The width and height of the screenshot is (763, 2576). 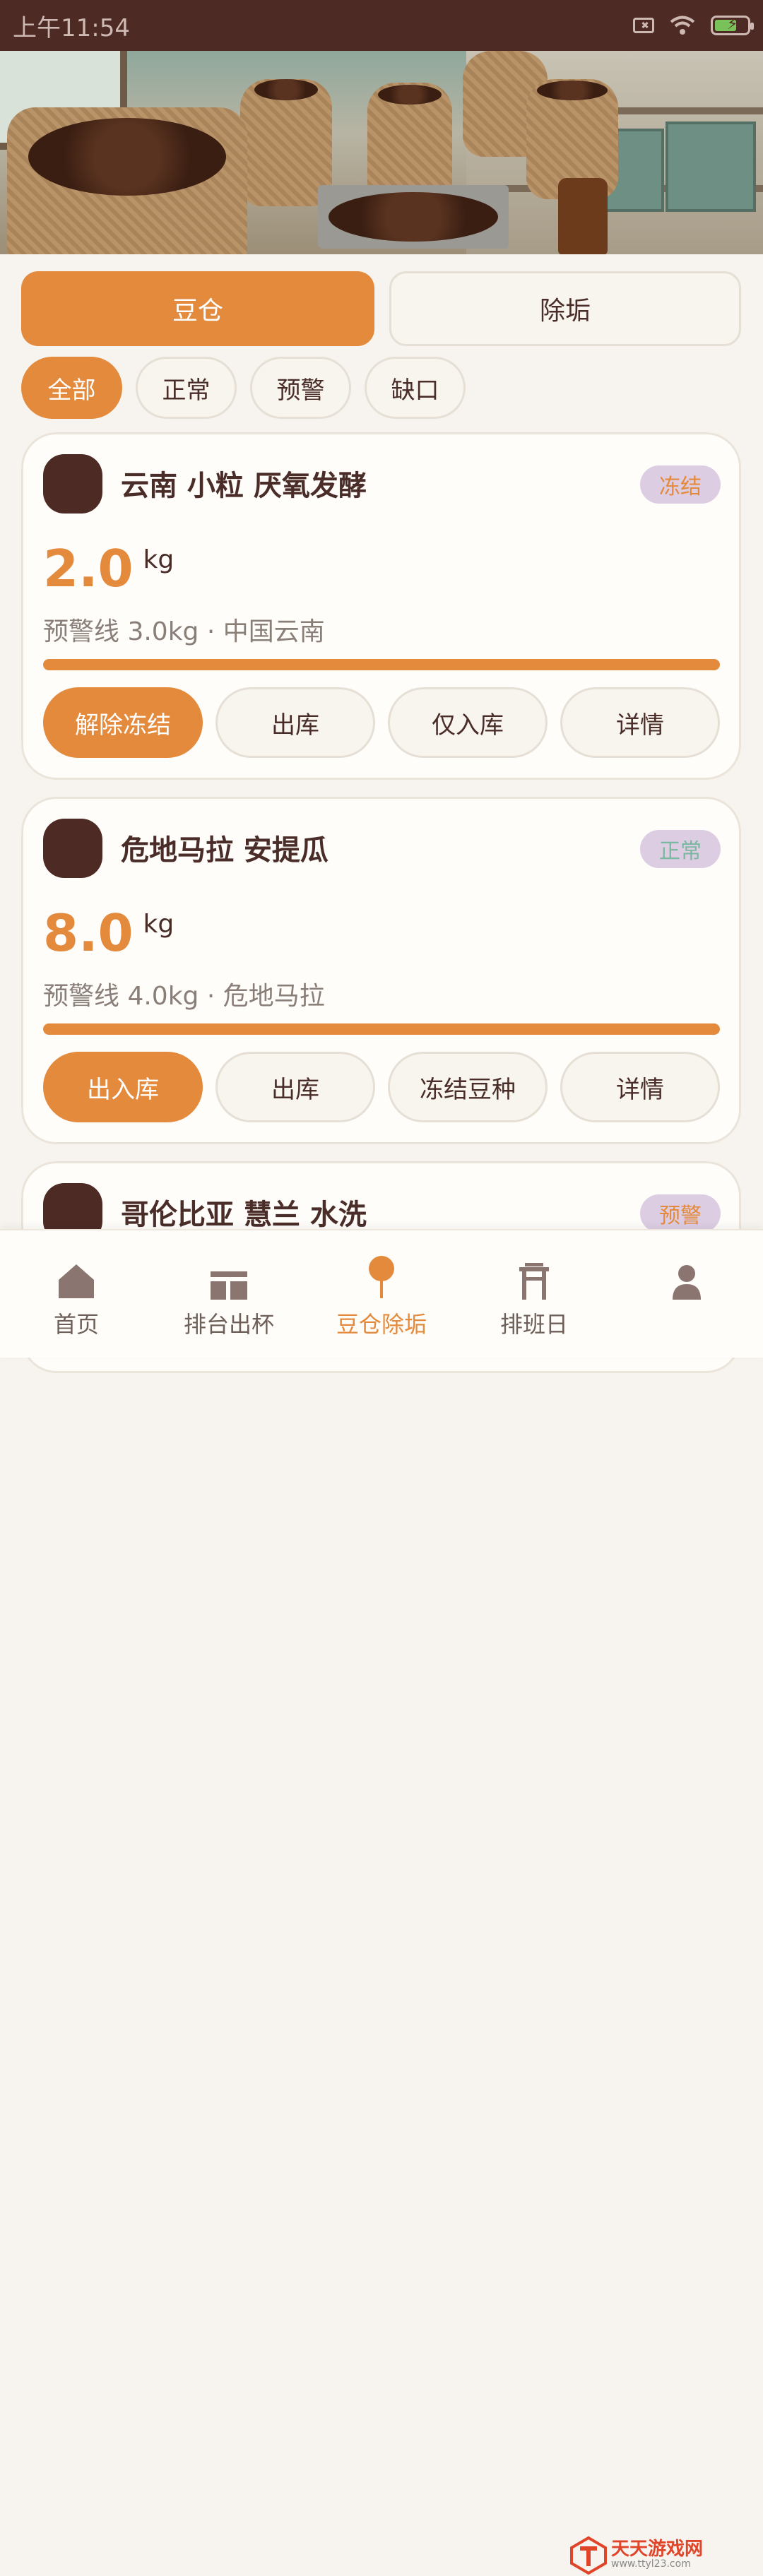 I want to click on status-time: 上午11:54, so click(x=71, y=27).